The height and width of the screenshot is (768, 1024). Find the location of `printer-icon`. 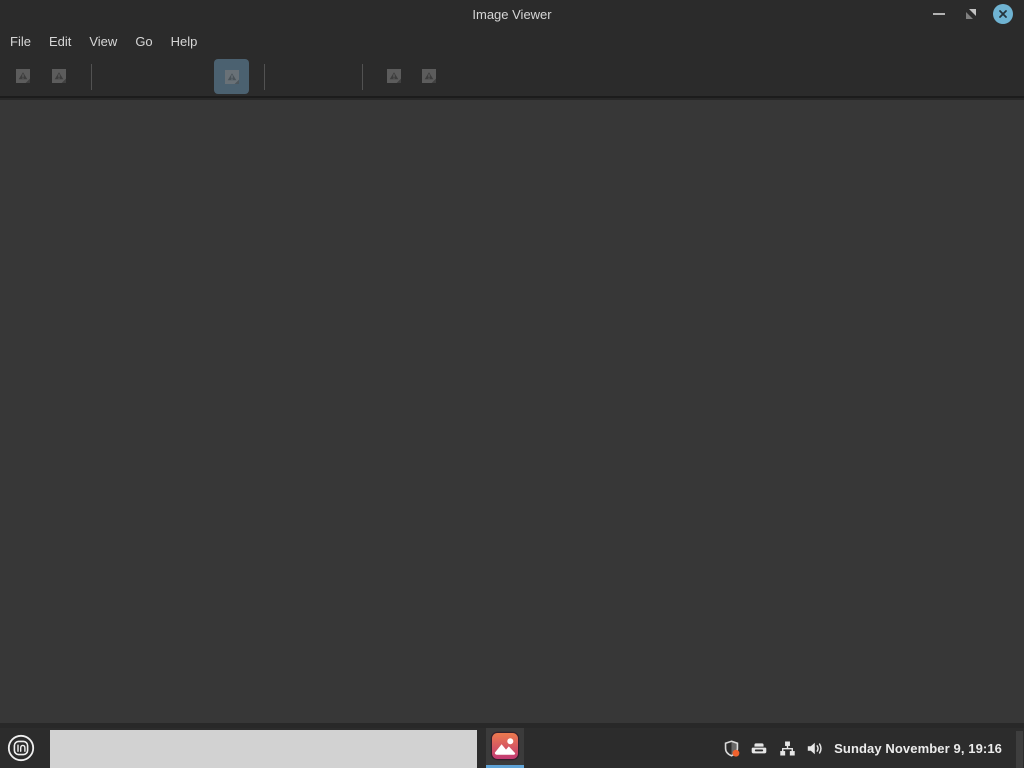

printer-icon is located at coordinates (759, 748).